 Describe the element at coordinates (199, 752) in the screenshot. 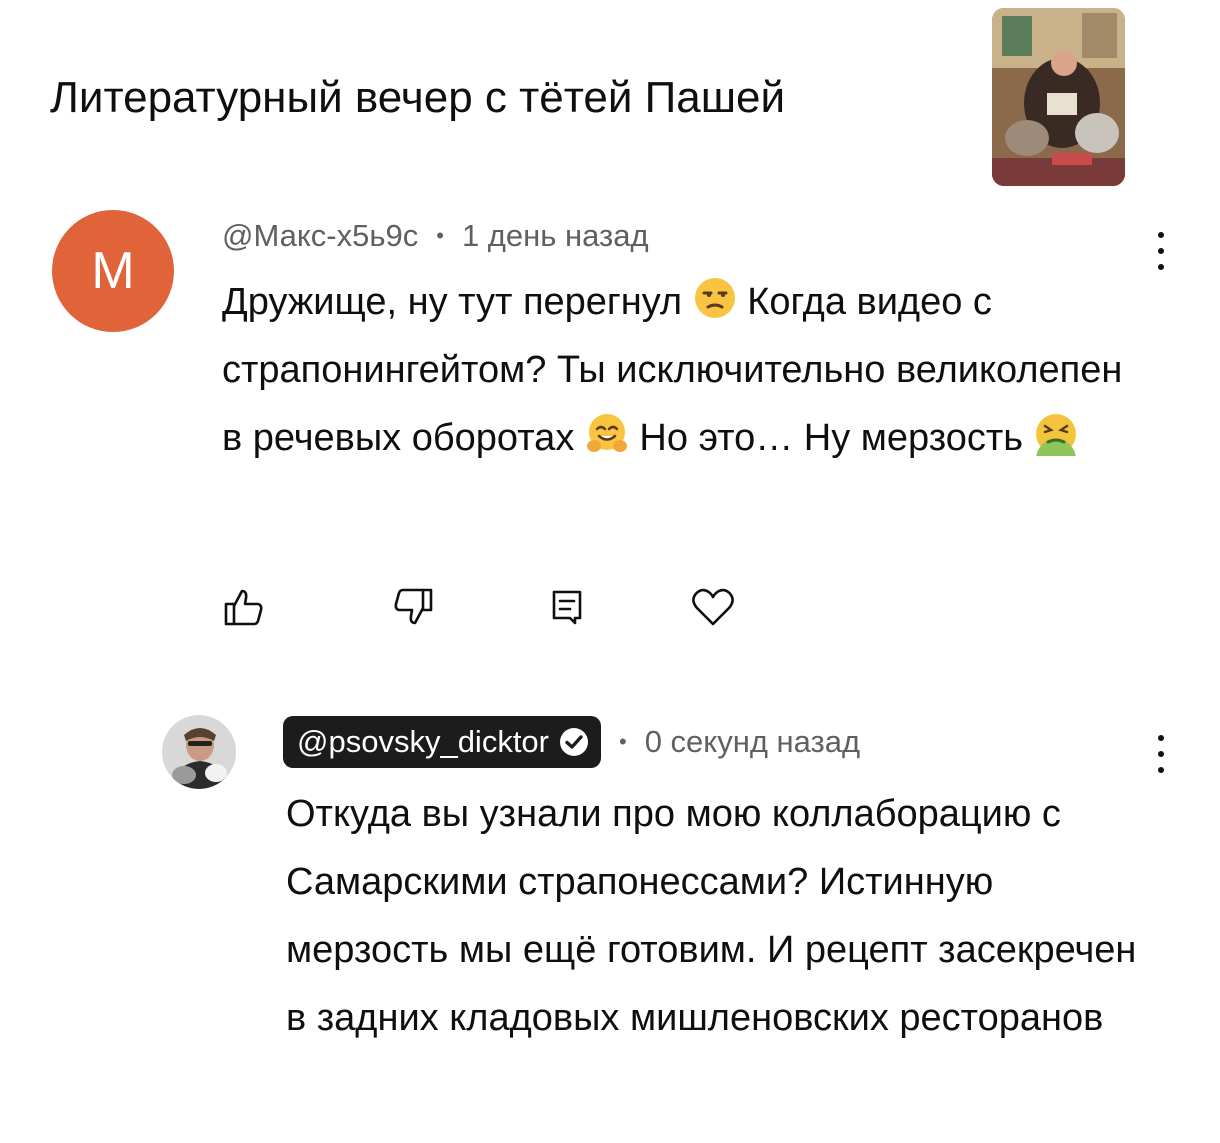

I see `reply-avatar` at that location.